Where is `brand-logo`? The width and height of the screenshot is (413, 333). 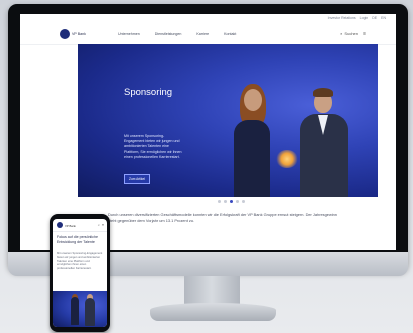
brand-logo is located at coordinates (65, 34).